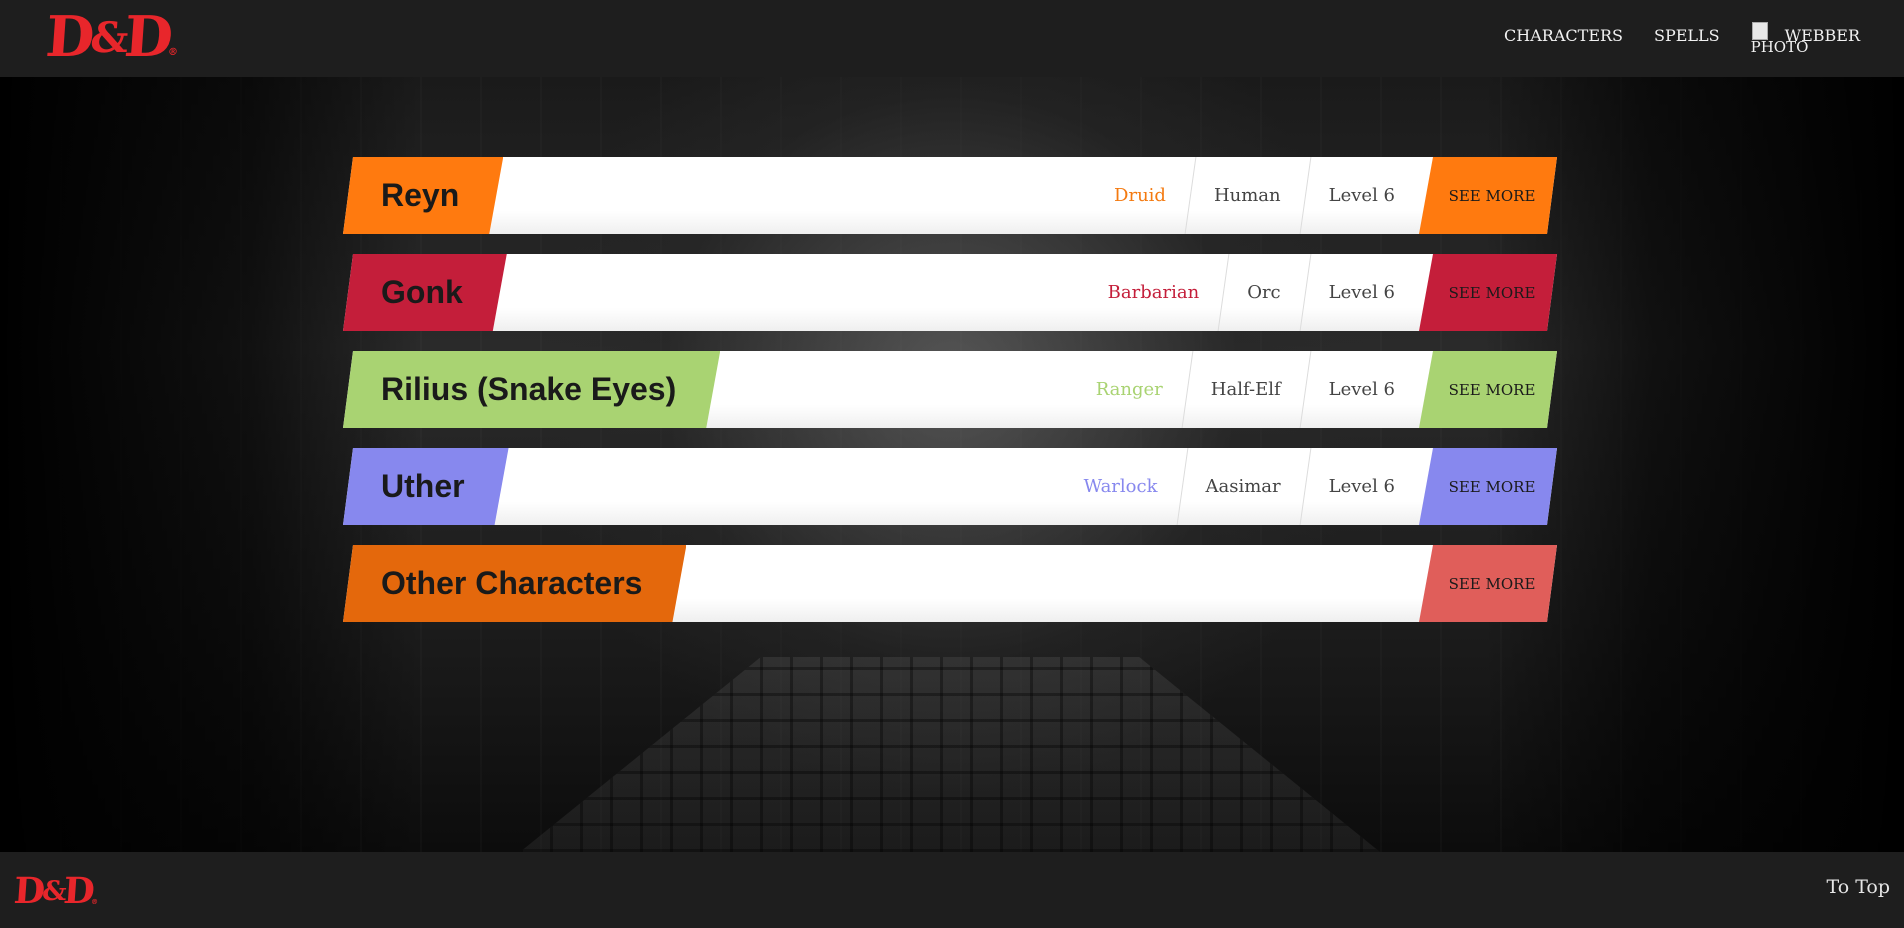 Image resolution: width=1904 pixels, height=928 pixels. What do you see at coordinates (1140, 195) in the screenshot?
I see `character-class: Druid` at bounding box center [1140, 195].